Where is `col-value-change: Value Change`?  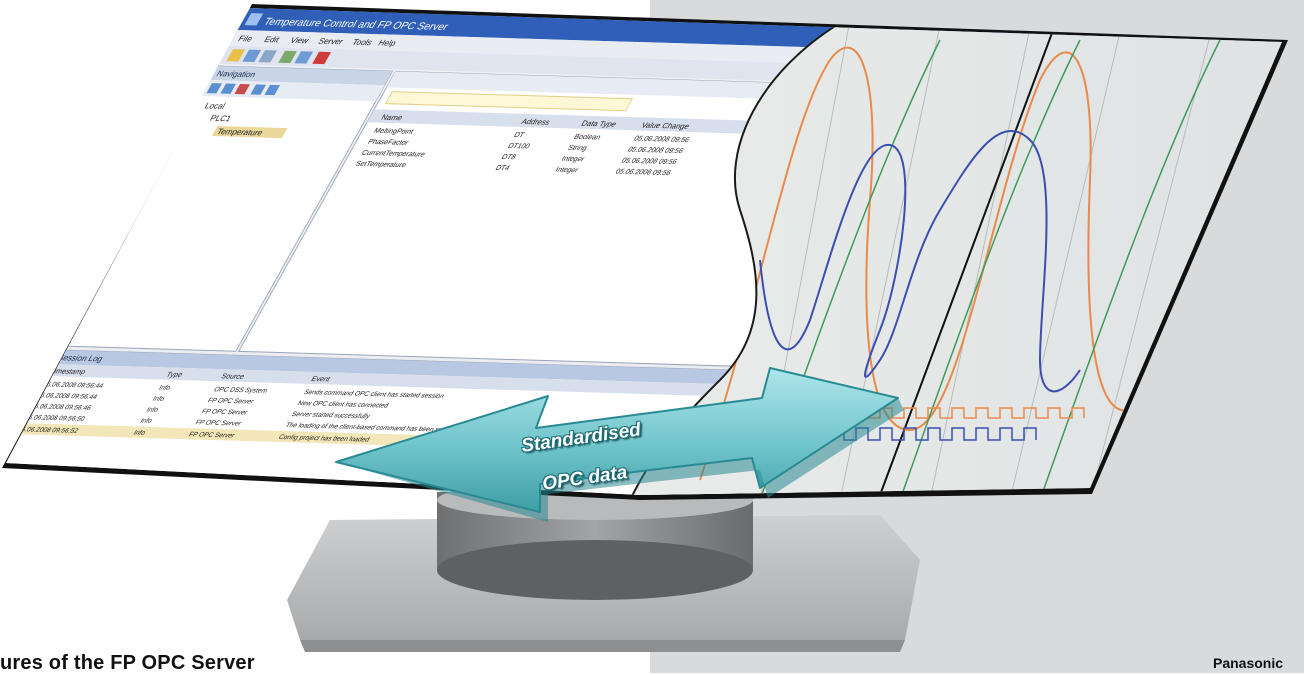
col-value-change: Value Change is located at coordinates (666, 126).